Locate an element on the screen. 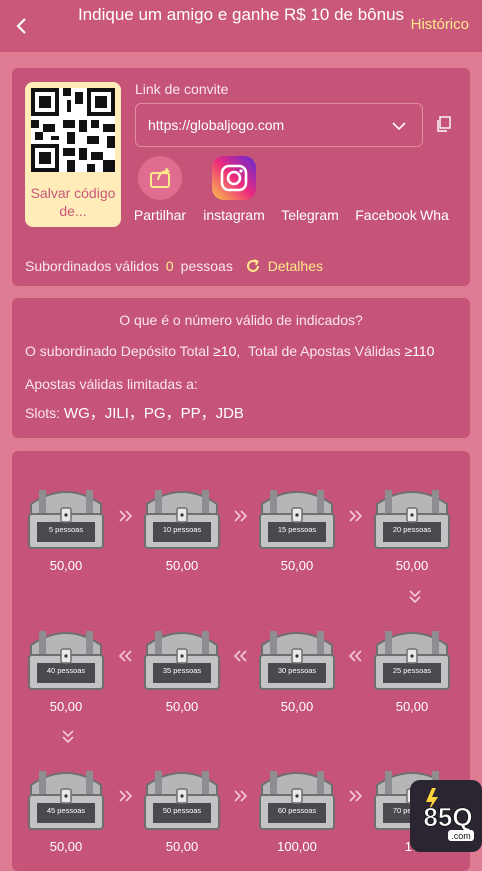 This screenshot has width=482, height=871. slots-list: WG，JILI，PG，PP，JDB is located at coordinates (153, 413).